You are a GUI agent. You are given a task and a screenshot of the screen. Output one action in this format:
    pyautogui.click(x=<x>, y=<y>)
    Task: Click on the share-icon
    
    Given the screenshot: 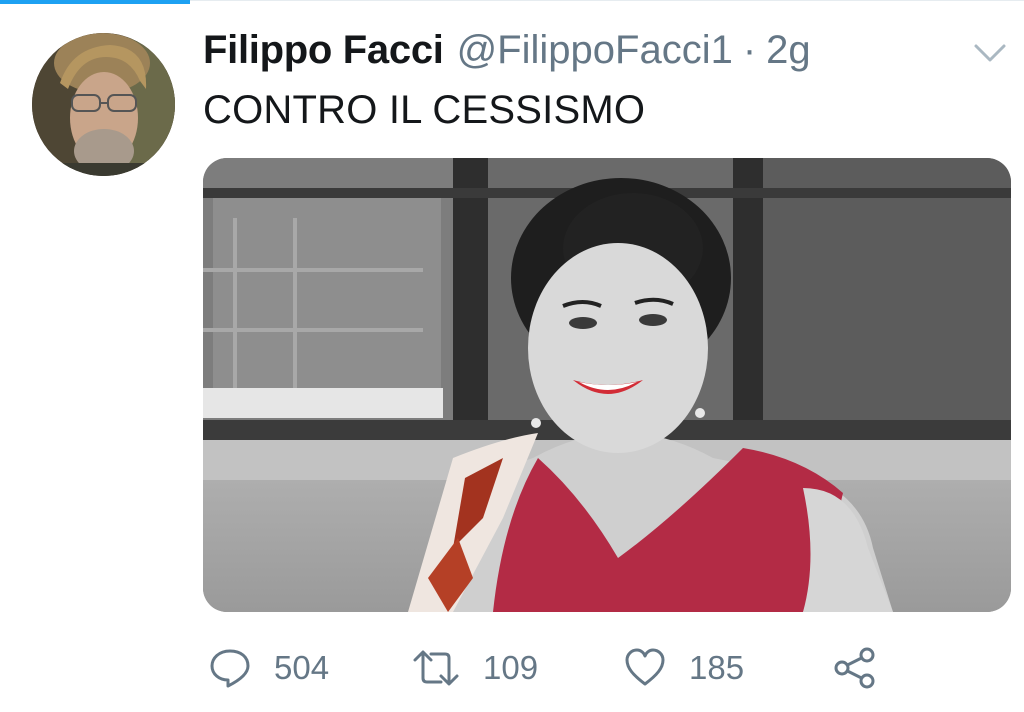 What is the action you would take?
    pyautogui.click(x=854, y=668)
    